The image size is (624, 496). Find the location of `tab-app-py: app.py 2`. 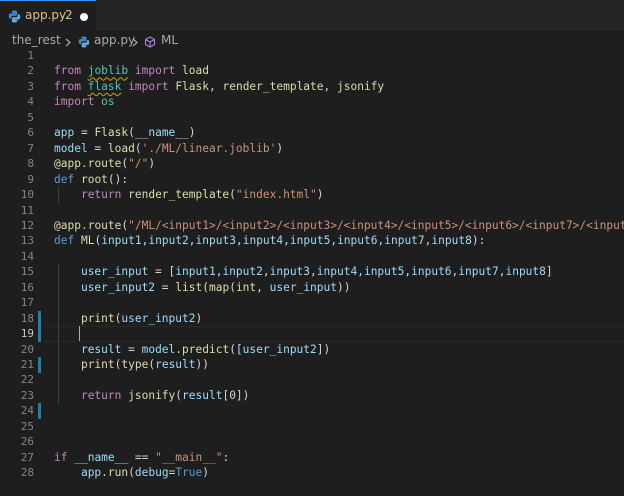

tab-app-py: app.py 2 is located at coordinates (48, 15).